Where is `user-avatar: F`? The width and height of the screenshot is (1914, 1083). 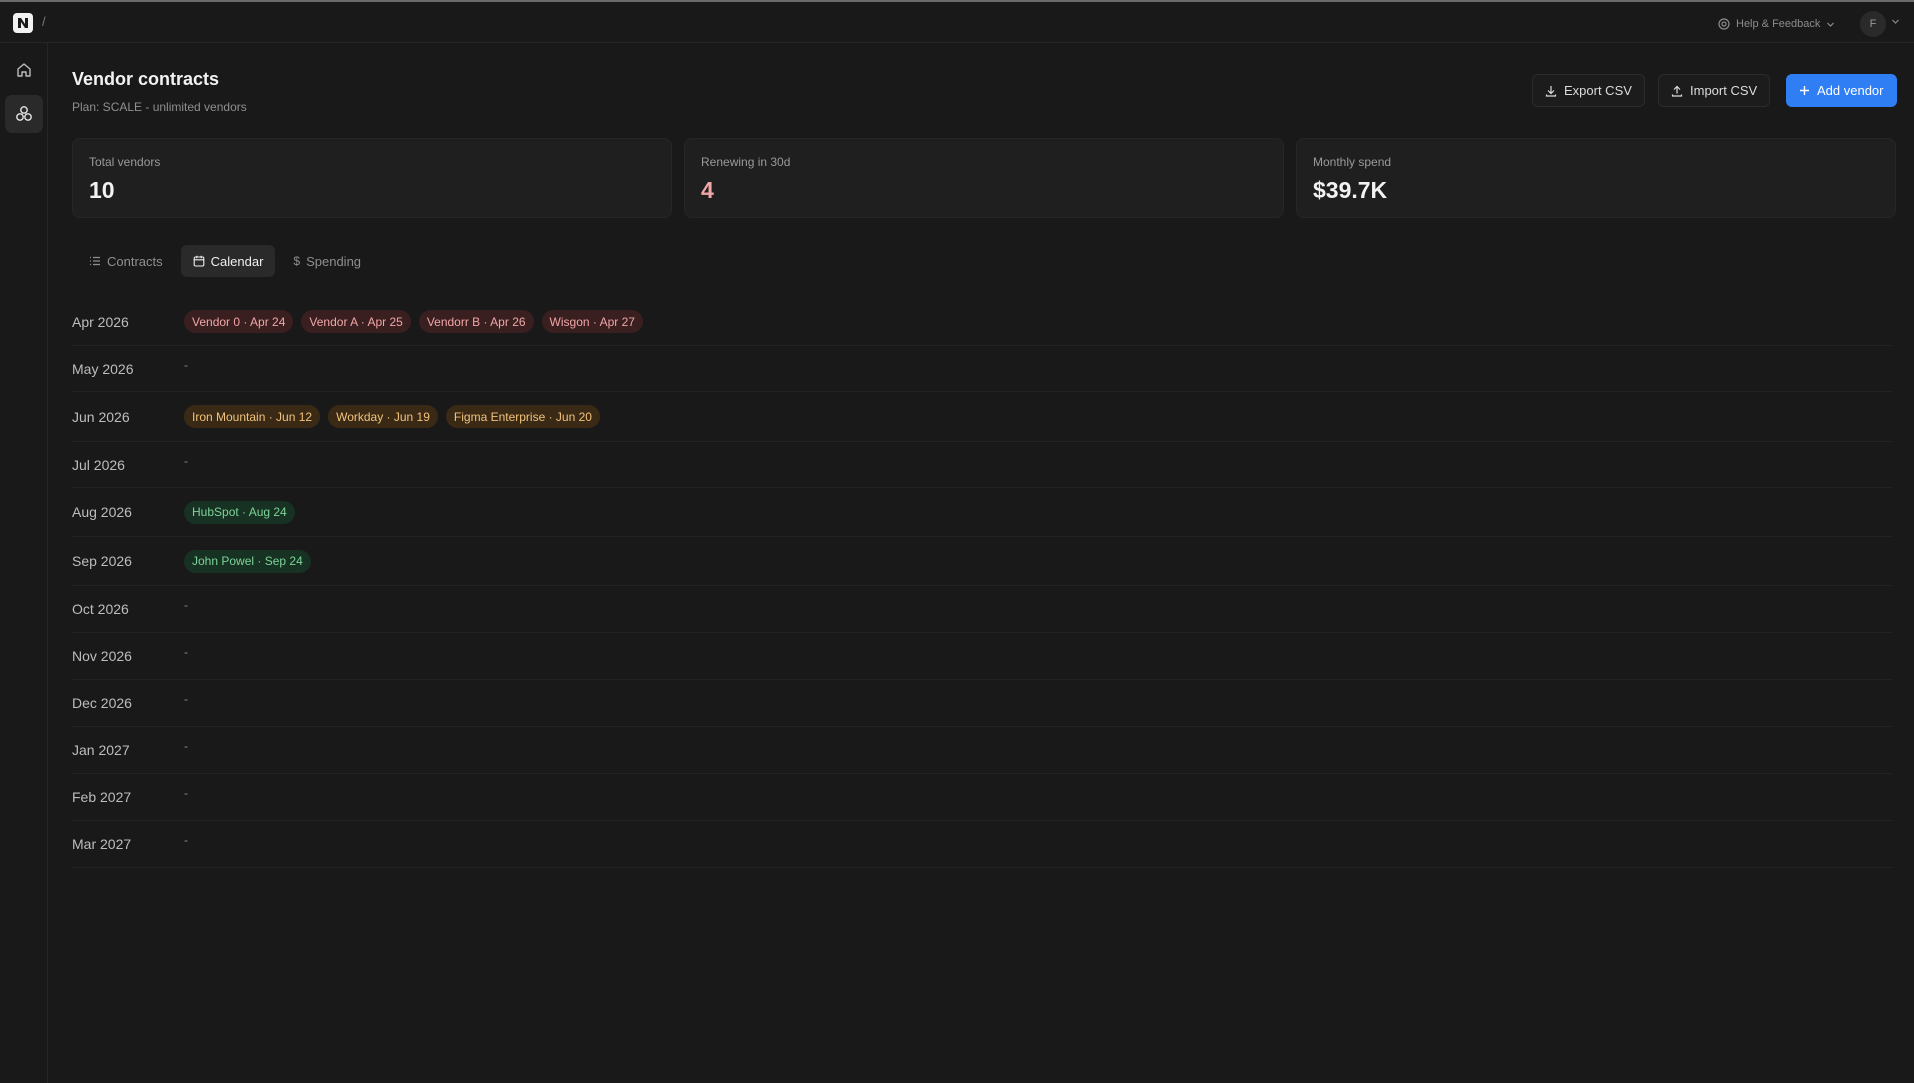 user-avatar: F is located at coordinates (1873, 24).